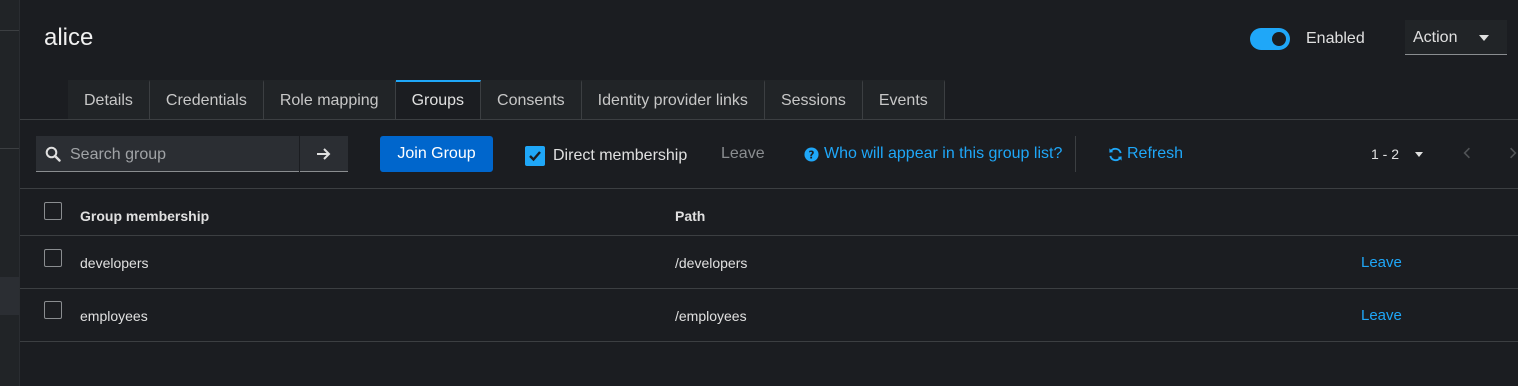  I want to click on tab-events: Events, so click(903, 100).